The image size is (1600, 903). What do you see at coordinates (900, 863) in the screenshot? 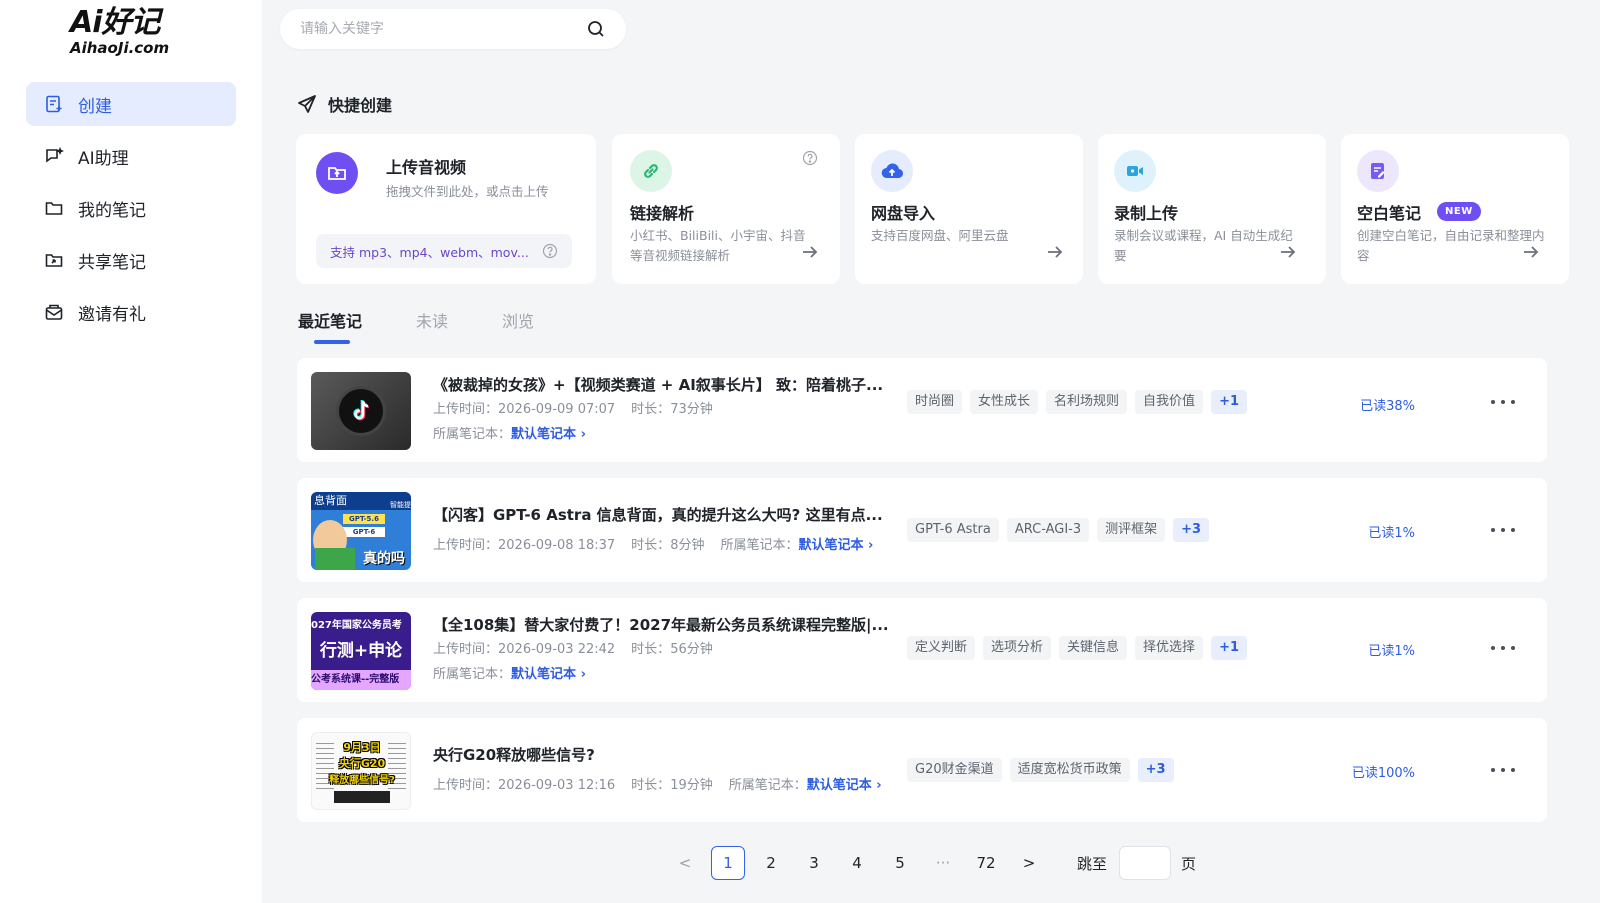
I see `page-button-5: 5` at bounding box center [900, 863].